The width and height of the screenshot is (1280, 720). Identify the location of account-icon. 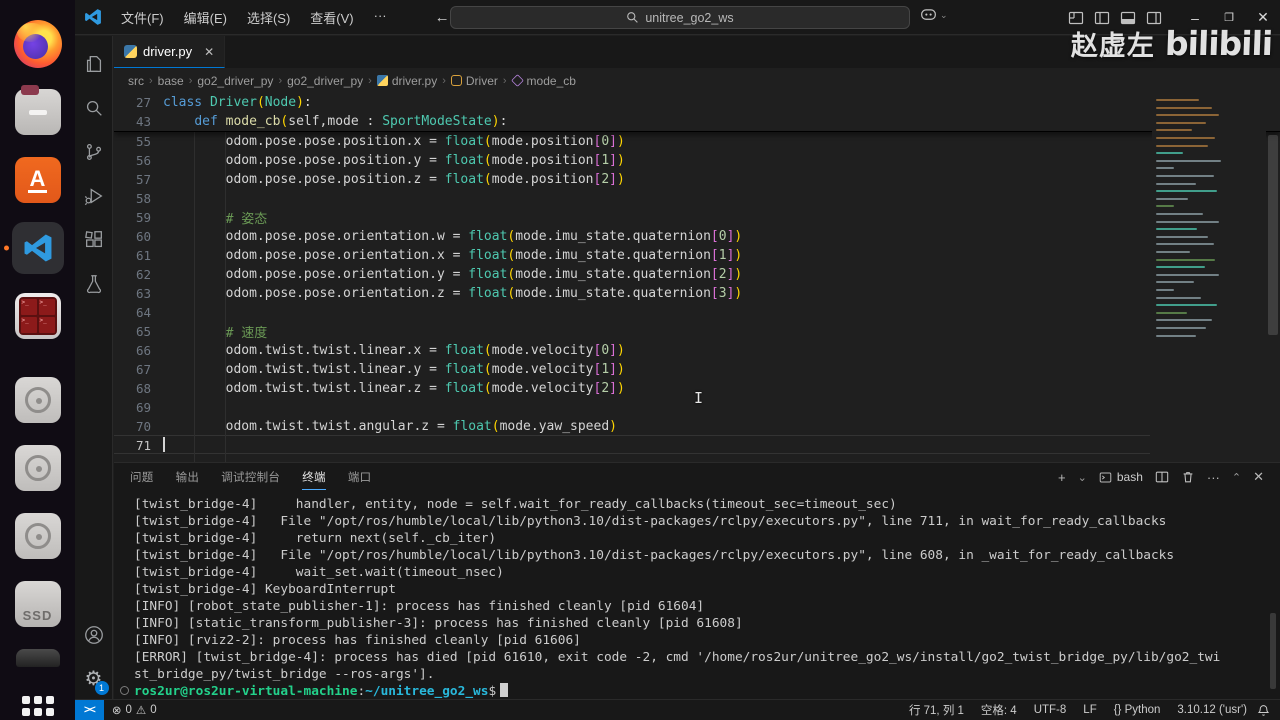
(94, 635).